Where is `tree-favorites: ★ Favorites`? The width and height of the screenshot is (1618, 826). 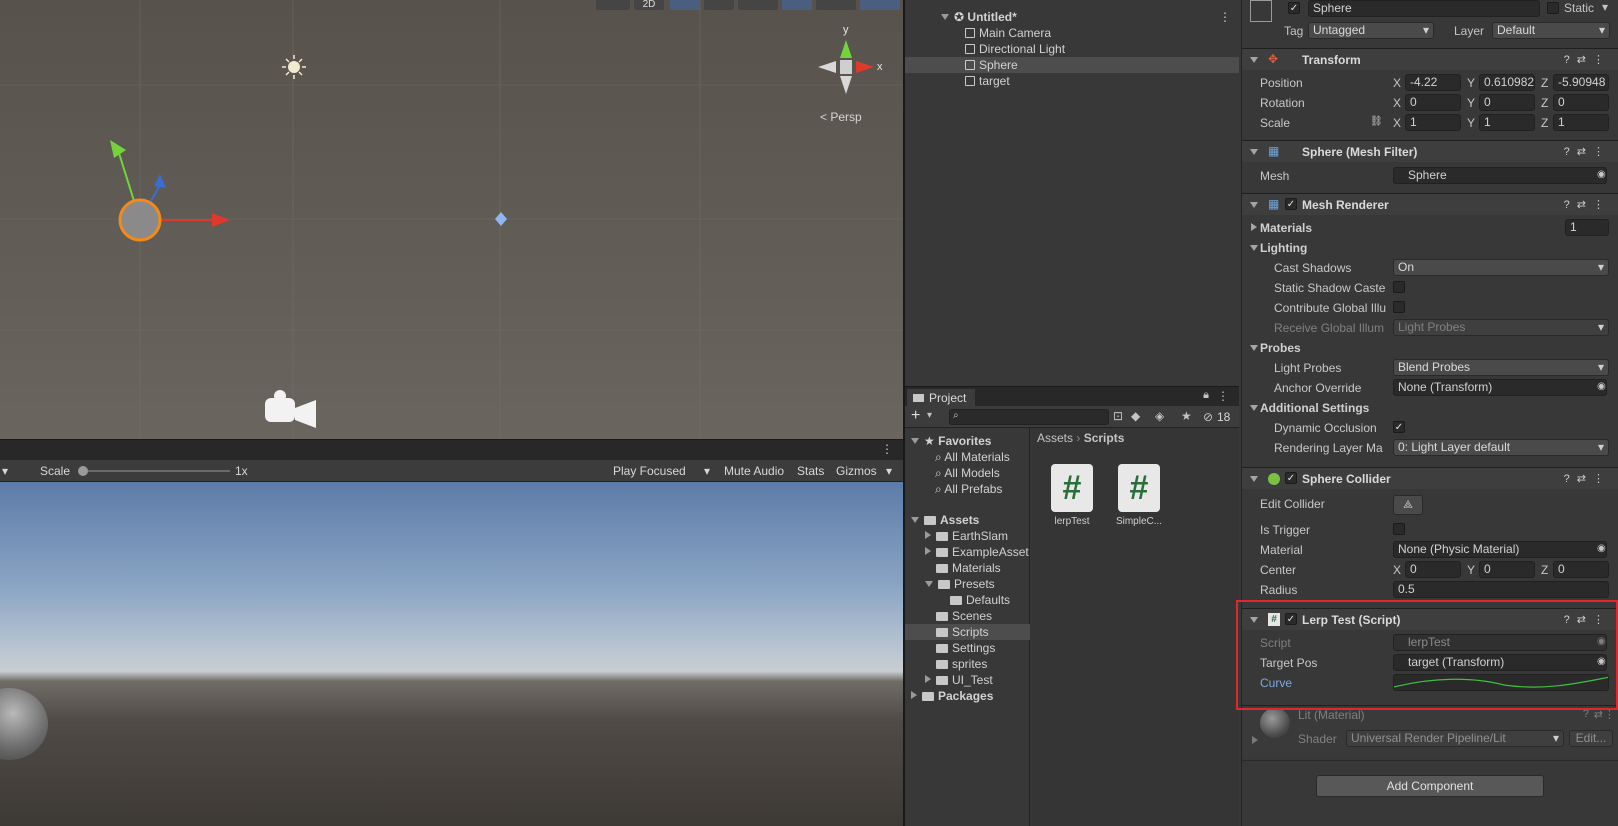 tree-favorites: ★ Favorites is located at coordinates (967, 441).